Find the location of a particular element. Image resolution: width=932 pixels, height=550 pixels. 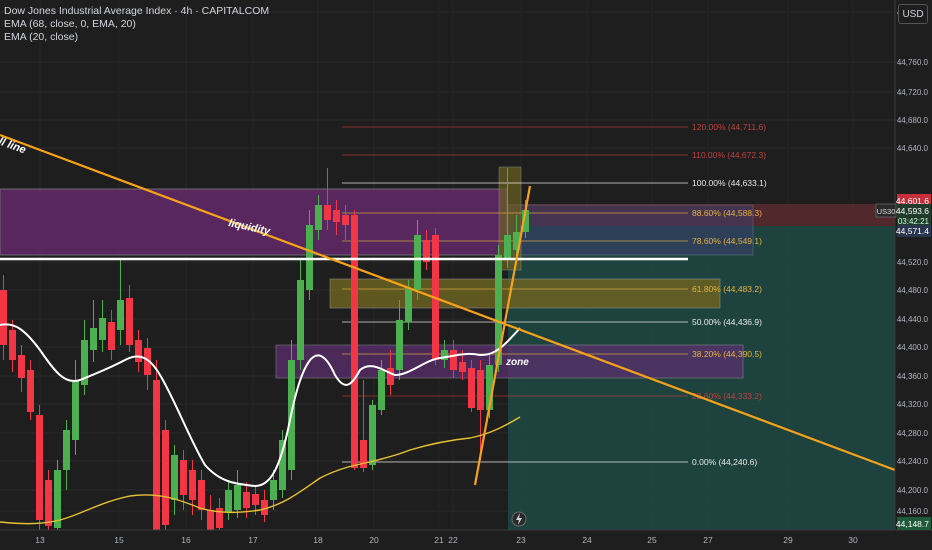

time-tick-label: 15 is located at coordinates (119, 540).